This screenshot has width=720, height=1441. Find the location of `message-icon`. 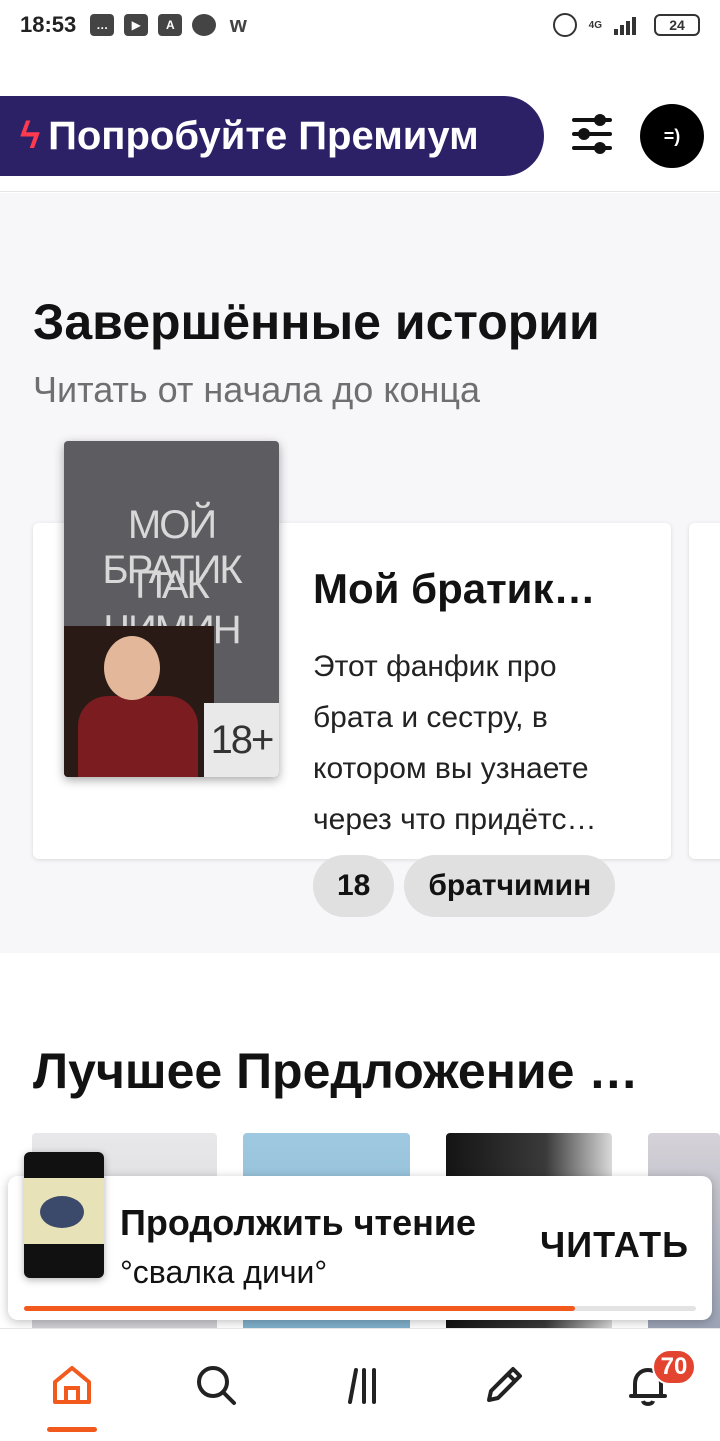

message-icon is located at coordinates (204, 25).